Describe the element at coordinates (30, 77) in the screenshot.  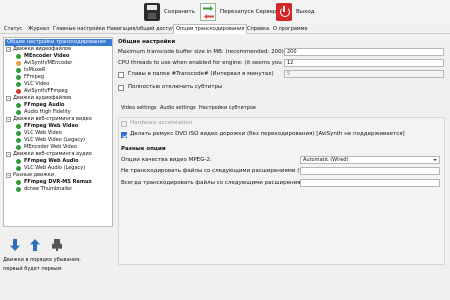
I see `tree-item-ffmpeg: FFmpeg` at that location.